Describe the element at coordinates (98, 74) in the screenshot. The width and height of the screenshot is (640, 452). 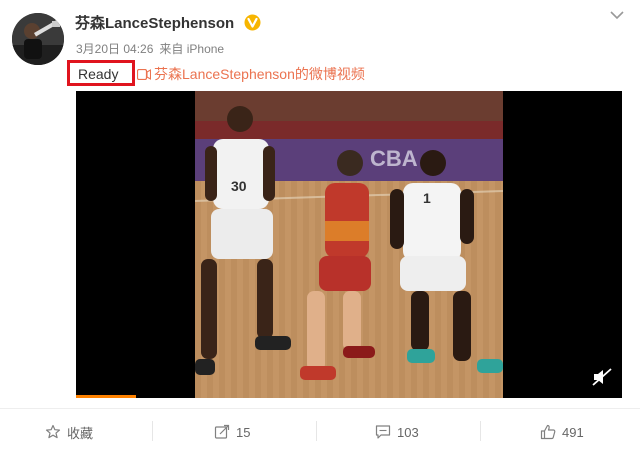
I see `post-text: Ready` at that location.